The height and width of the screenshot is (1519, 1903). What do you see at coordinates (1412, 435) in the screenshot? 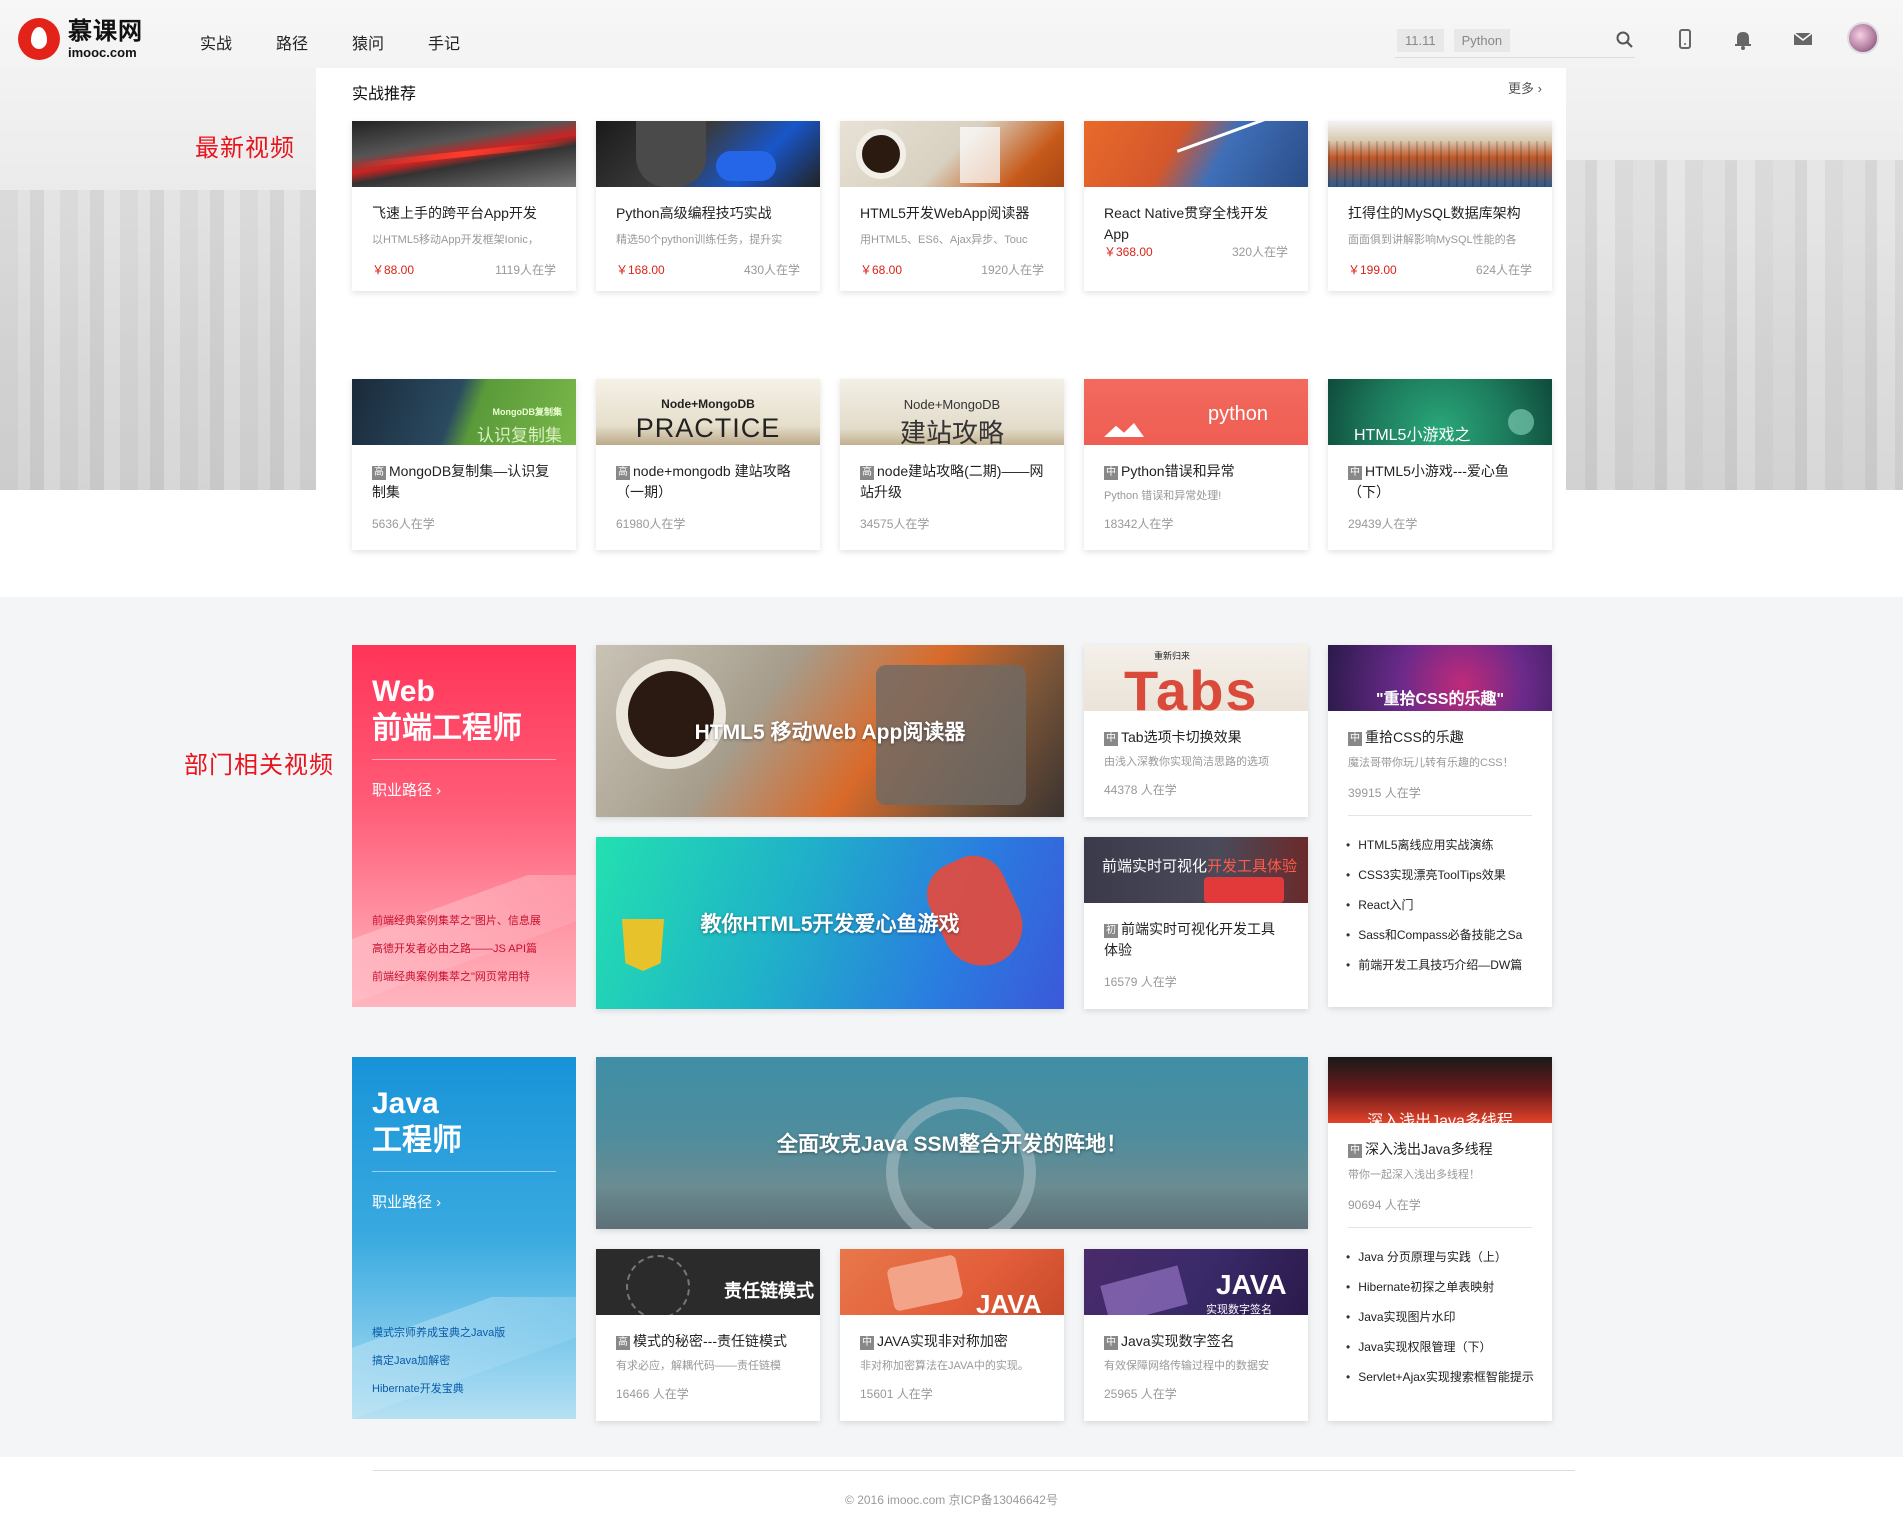
I see `thumb-text: HTML5小游戏之` at bounding box center [1412, 435].